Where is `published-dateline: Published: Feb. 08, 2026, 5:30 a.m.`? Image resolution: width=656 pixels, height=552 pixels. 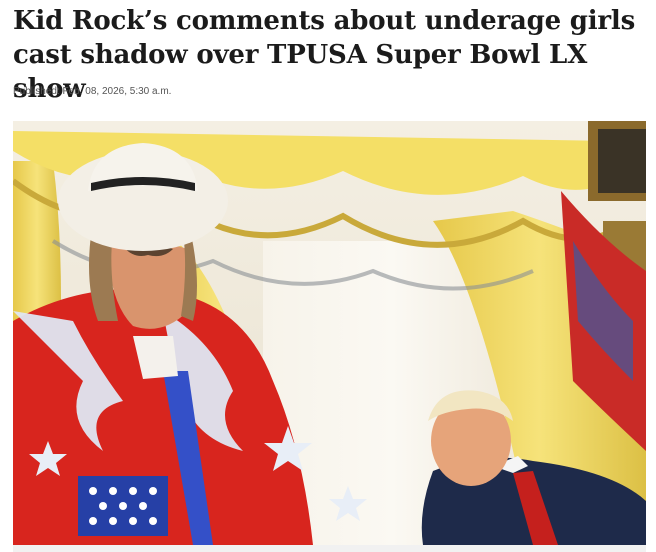
published-dateline: Published: Feb. 08, 2026, 5:30 a.m. is located at coordinates (92, 91).